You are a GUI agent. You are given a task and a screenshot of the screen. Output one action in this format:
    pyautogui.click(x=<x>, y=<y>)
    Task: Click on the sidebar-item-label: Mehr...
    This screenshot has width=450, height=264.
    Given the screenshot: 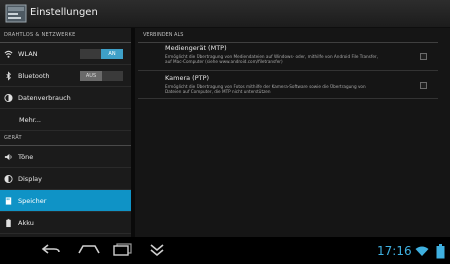 What is the action you would take?
    pyautogui.click(x=30, y=120)
    